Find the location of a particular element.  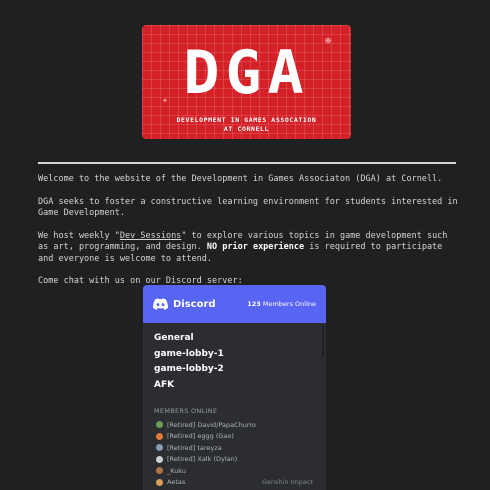

channel-game-lobby-1: game-lobby-1 is located at coordinates (234, 355).